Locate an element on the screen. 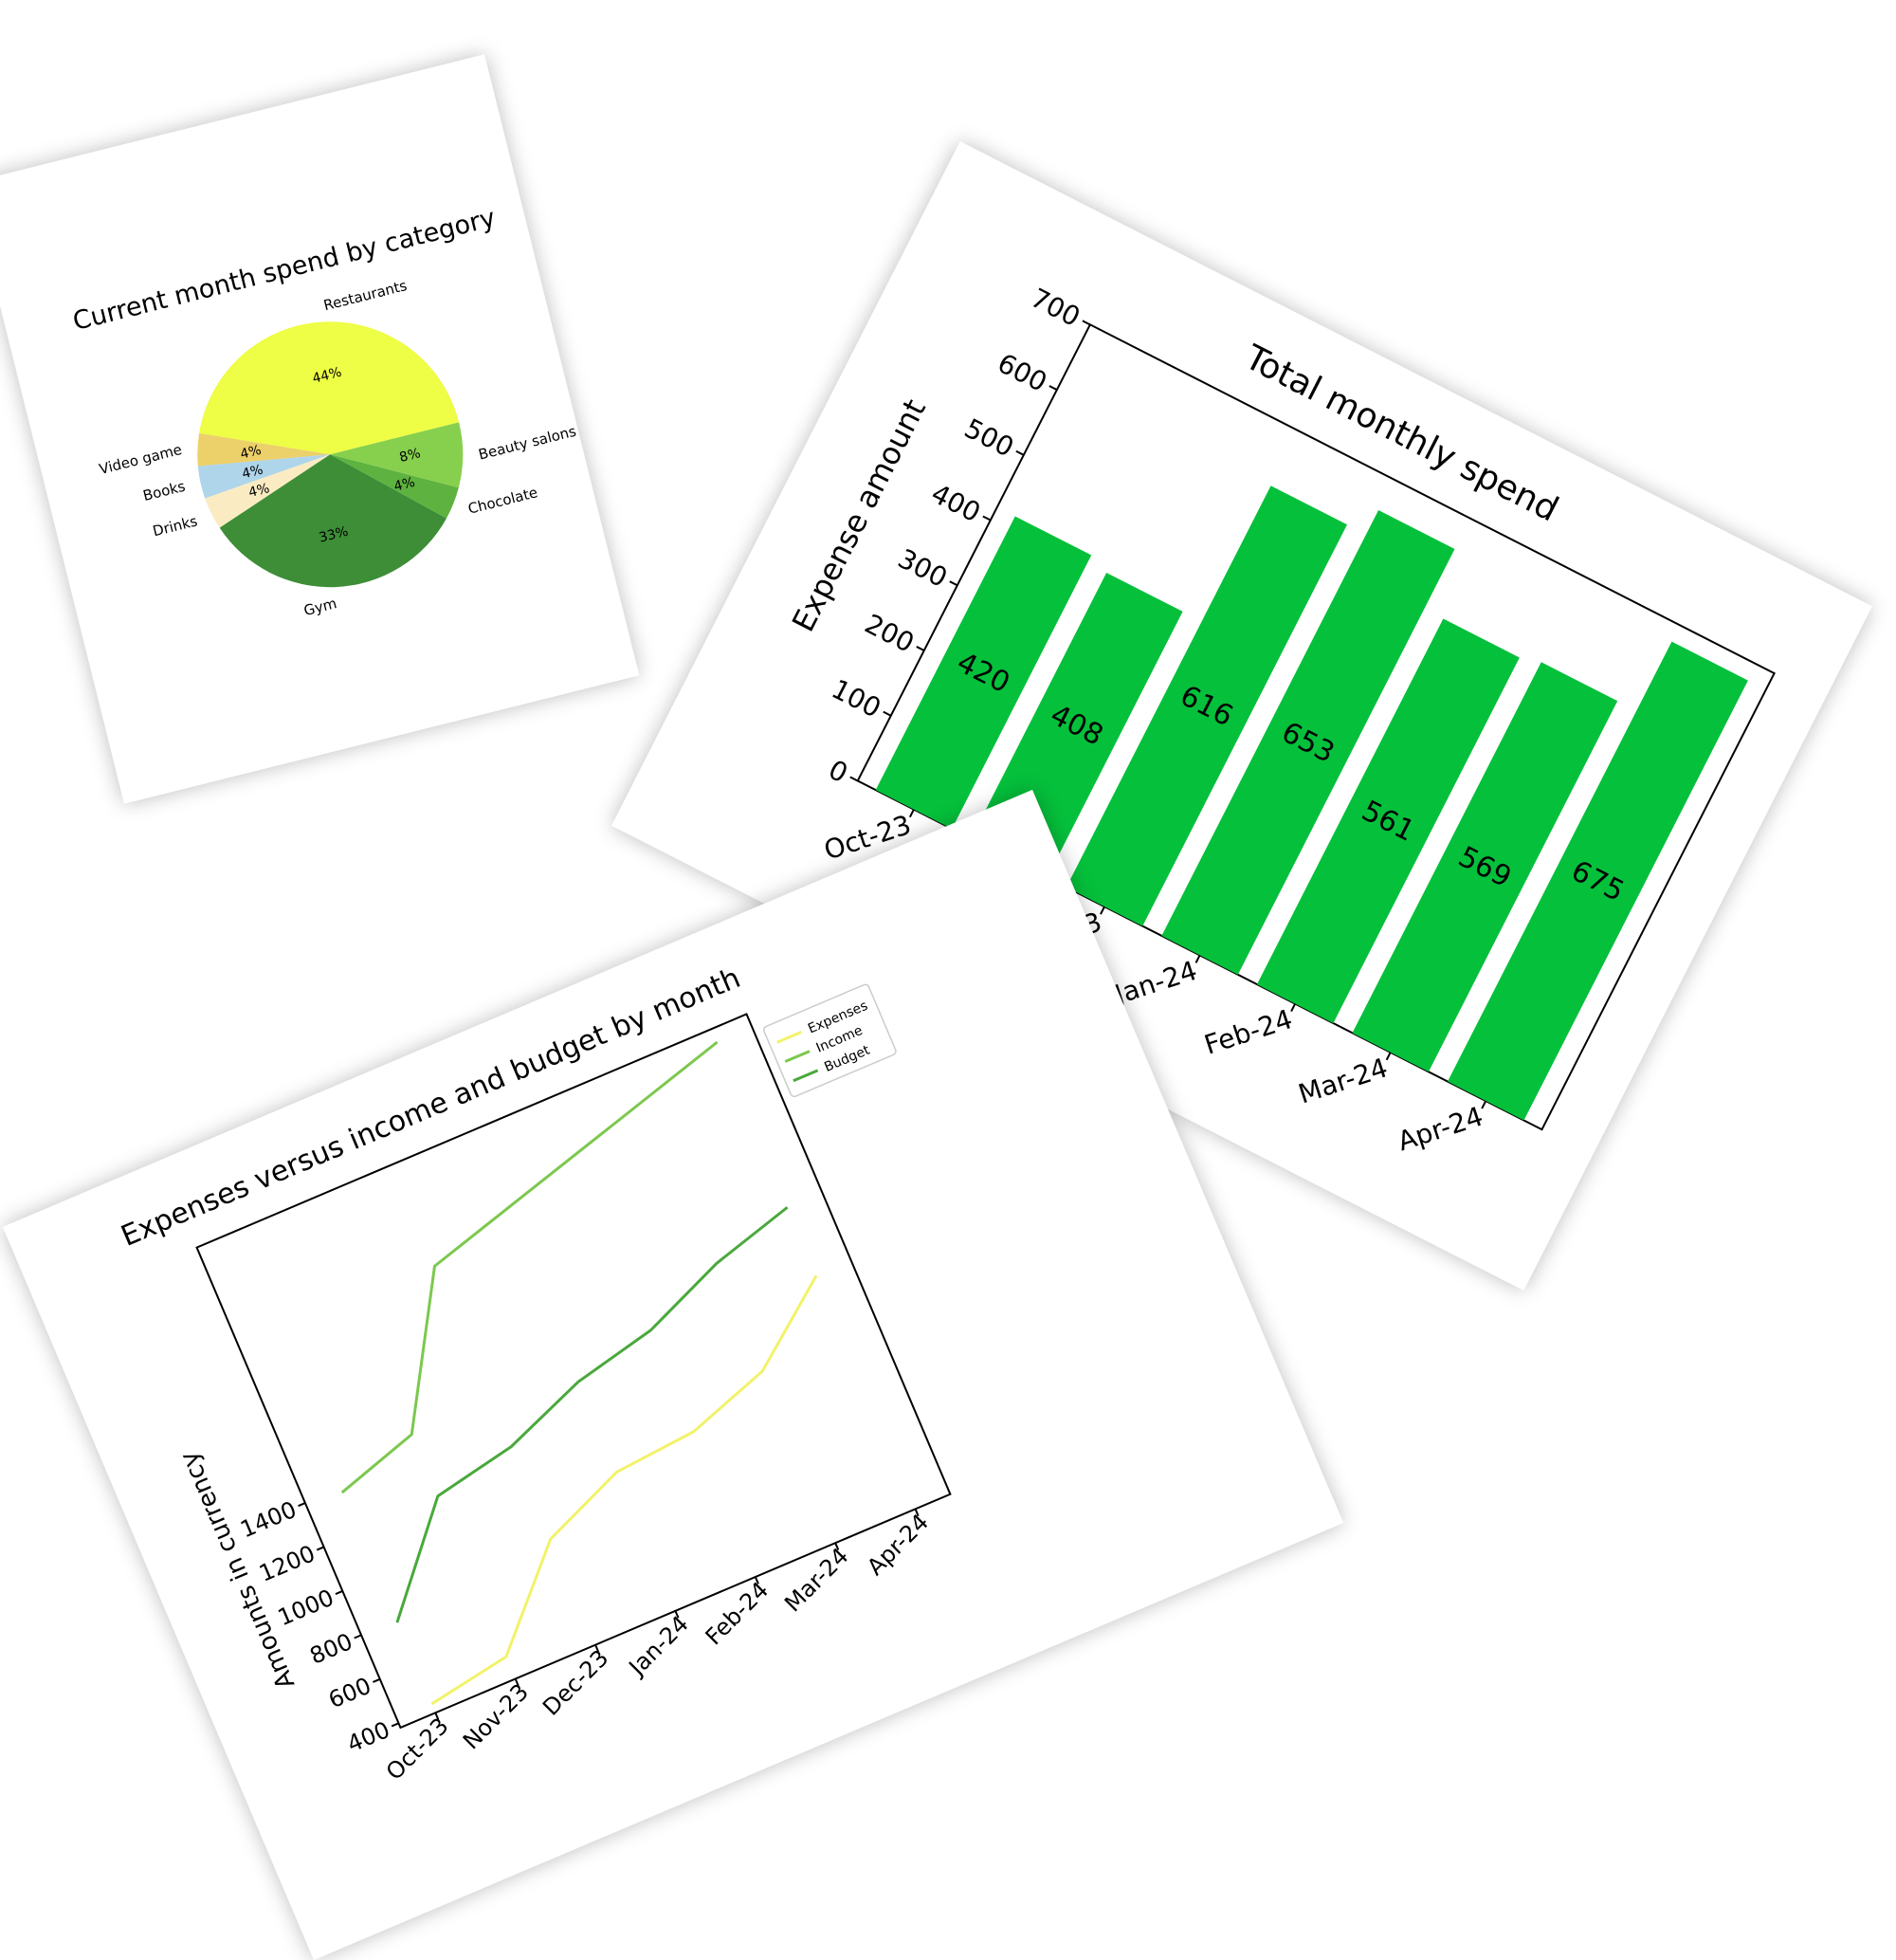 Image resolution: width=1896 pixels, height=1960 pixels. line-y-tick-label: 1000 is located at coordinates (305, 1608).